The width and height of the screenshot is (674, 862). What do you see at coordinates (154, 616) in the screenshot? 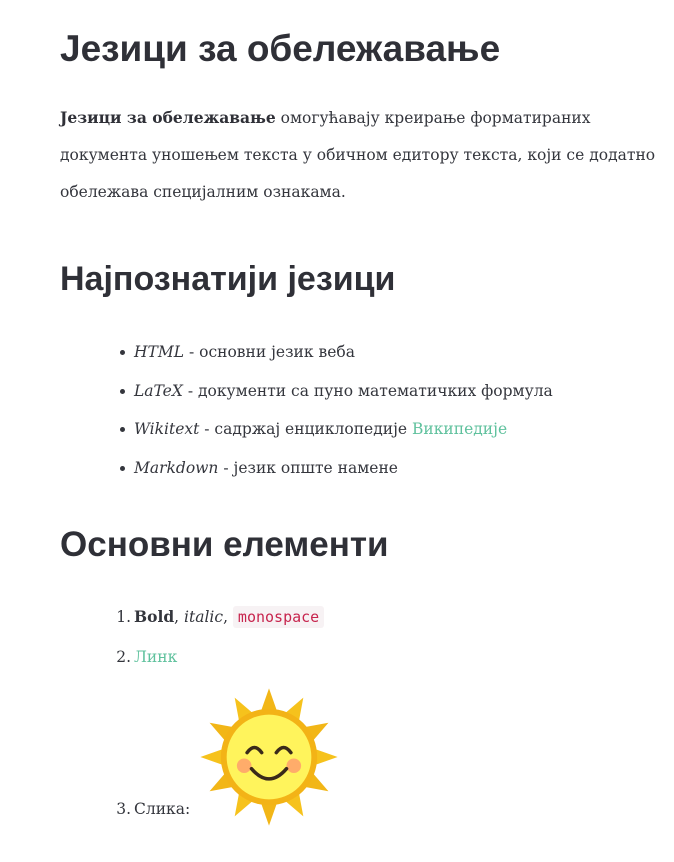
I see `bold-text: Bold` at bounding box center [154, 616].